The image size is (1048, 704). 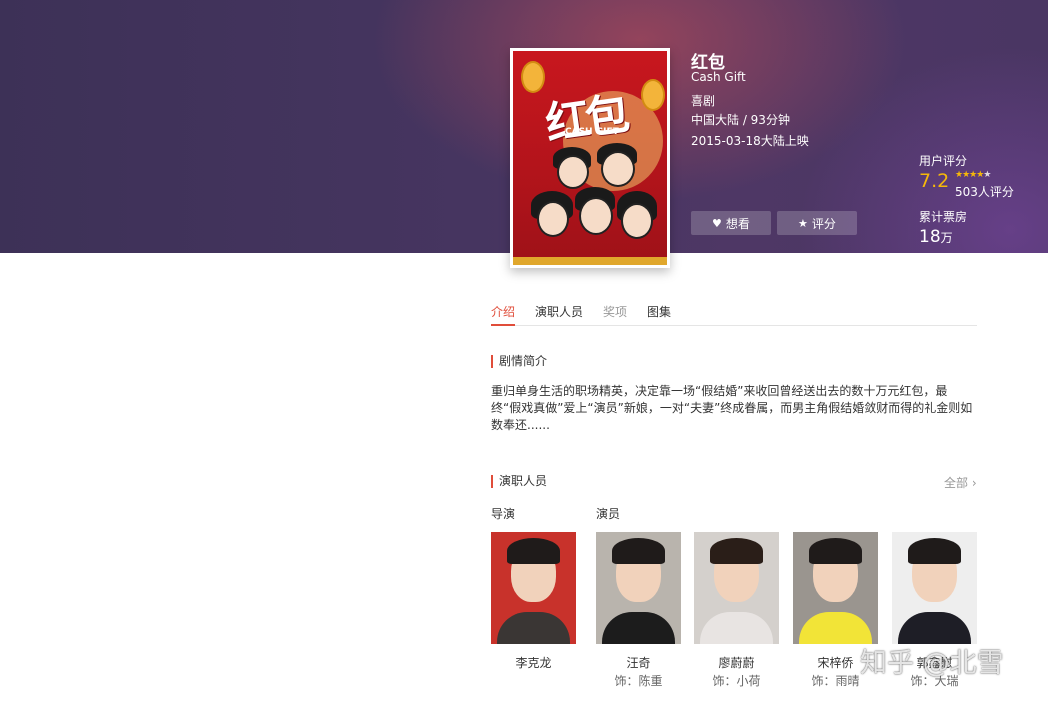 What do you see at coordinates (638, 662) in the screenshot?
I see `cast-name: 汪奇` at bounding box center [638, 662].